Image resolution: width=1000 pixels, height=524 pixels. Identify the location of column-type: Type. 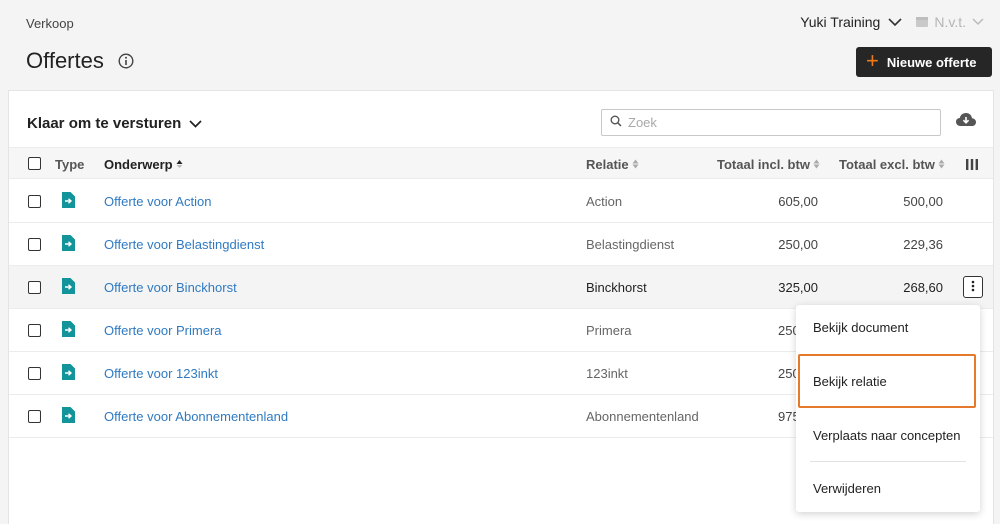
(70, 164).